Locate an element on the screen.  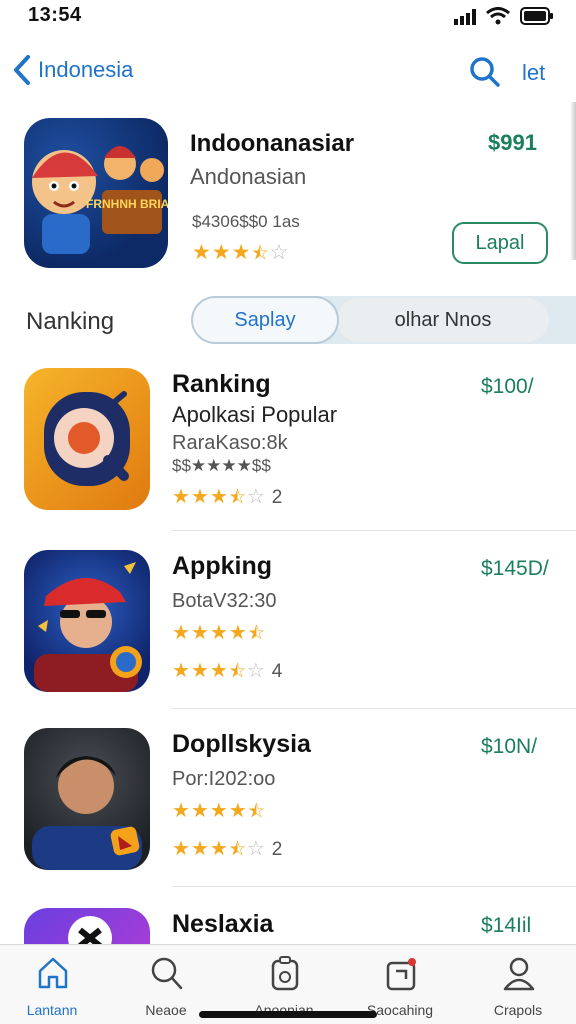
app-meta: RaraKaso:8k is located at coordinates (230, 443).